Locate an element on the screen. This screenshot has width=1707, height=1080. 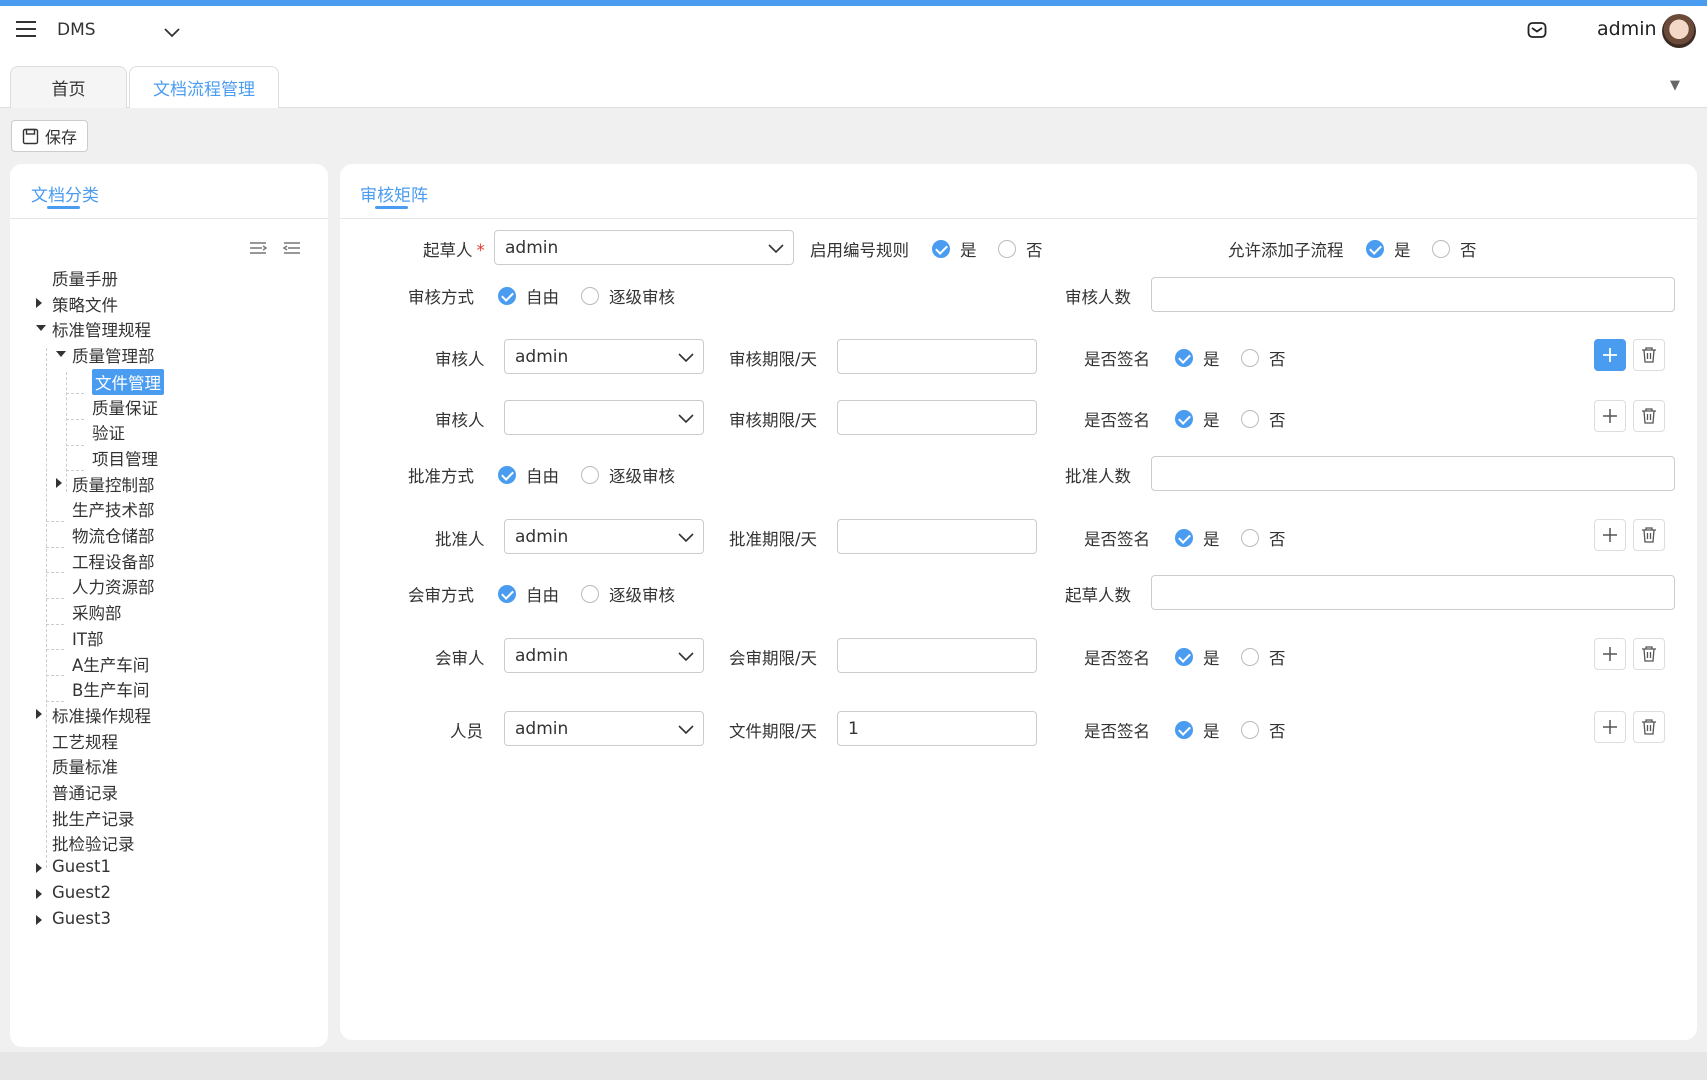
radio-label: 否 is located at coordinates (1277, 420).